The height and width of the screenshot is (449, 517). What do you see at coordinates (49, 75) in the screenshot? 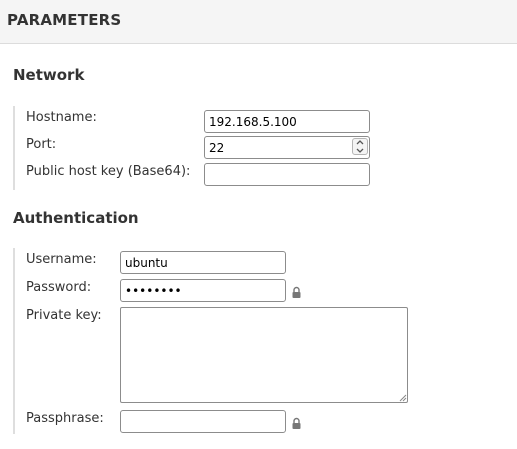
I see `network-section-title: Network` at bounding box center [49, 75].